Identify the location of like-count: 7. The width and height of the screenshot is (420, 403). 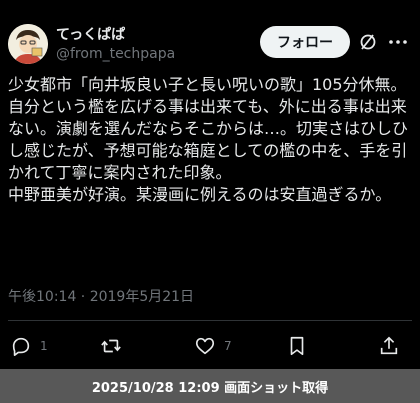
(228, 346).